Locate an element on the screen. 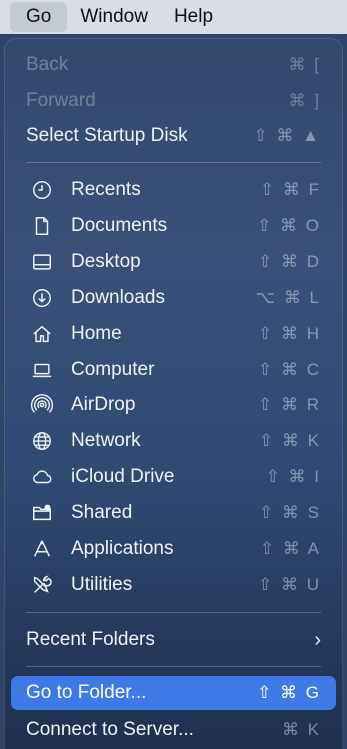 This screenshot has width=347, height=749. menu-item-shortcut: ⇧ ⌘ ▲ is located at coordinates (287, 135).